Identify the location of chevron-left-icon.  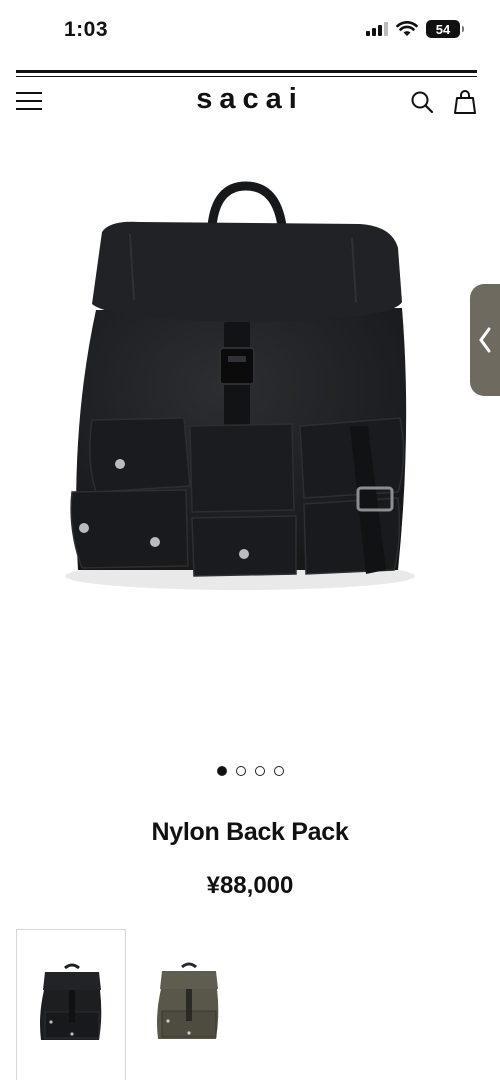
(485, 340).